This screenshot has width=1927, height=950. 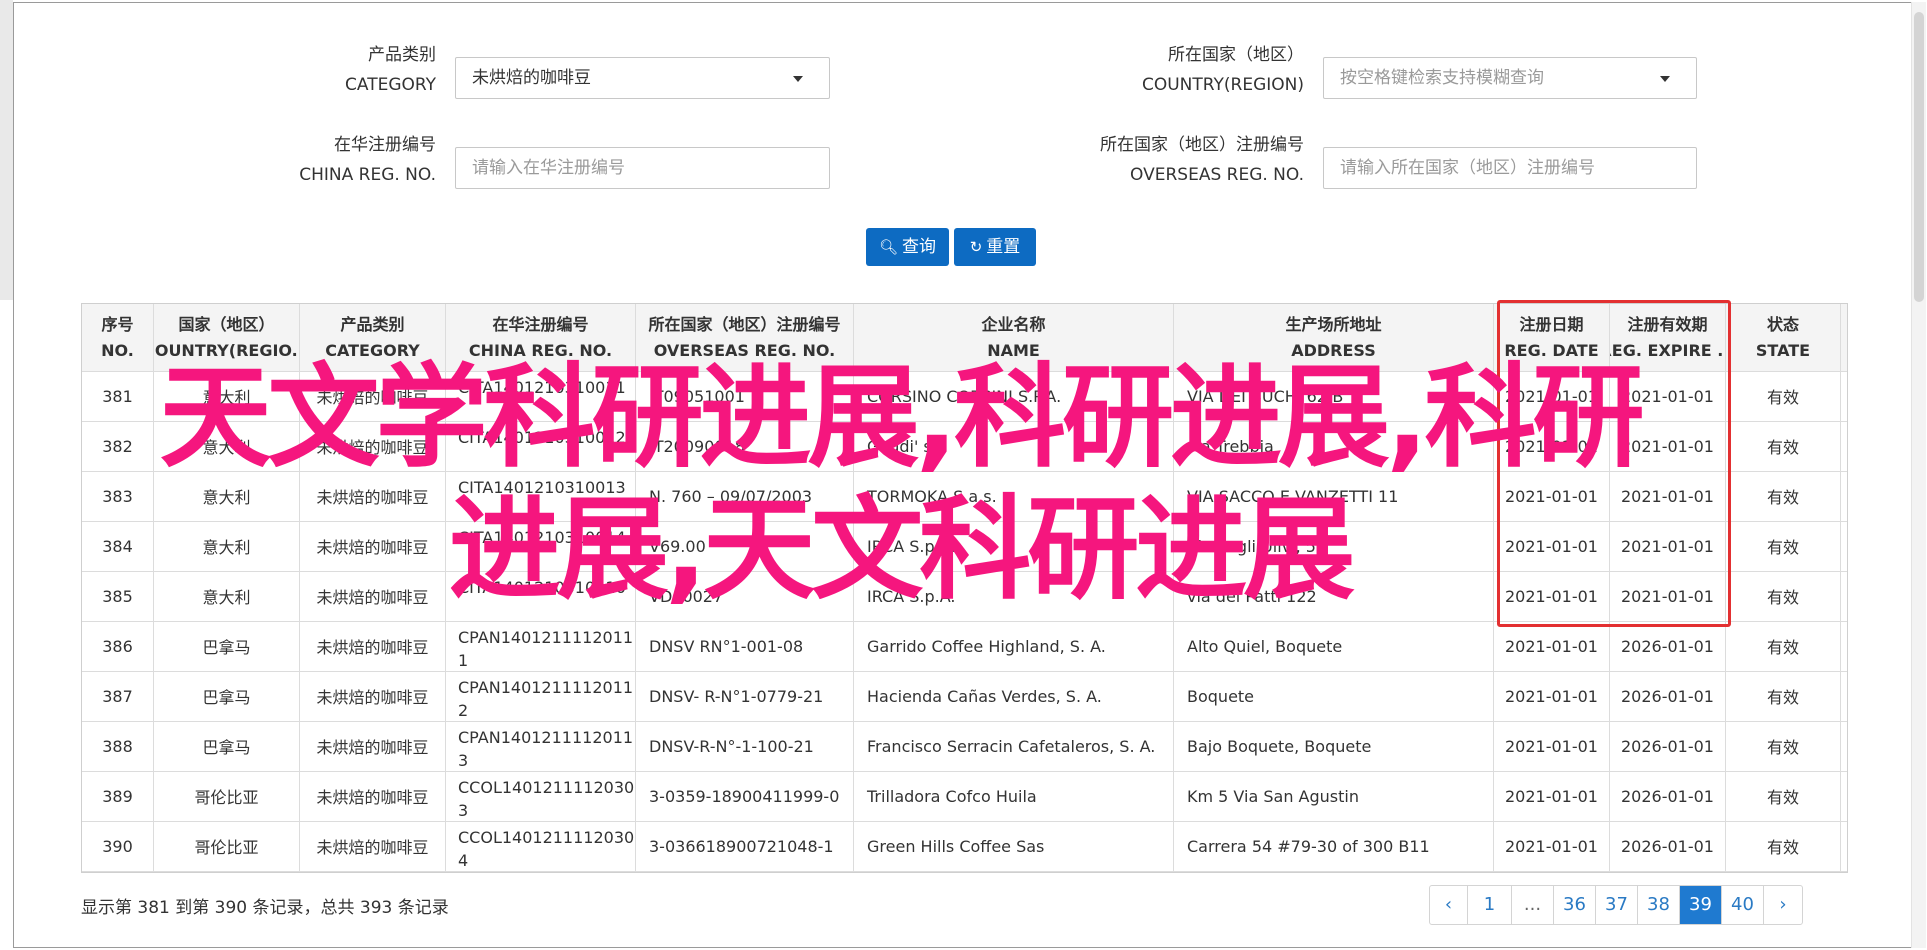 What do you see at coordinates (976, 247) in the screenshot?
I see `refresh-icon: ↻` at bounding box center [976, 247].